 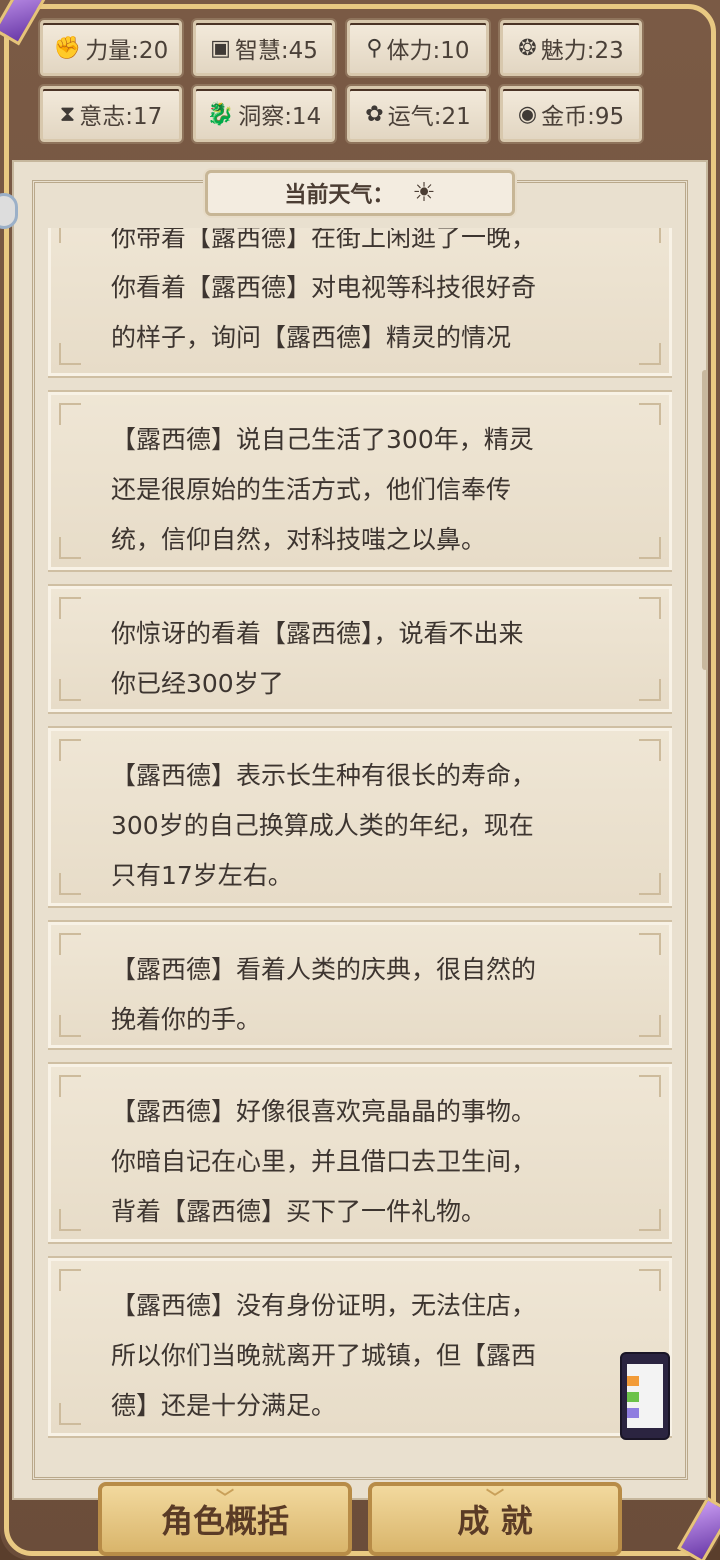 I want to click on achievements-button: ﹀ 成 就, so click(x=495, y=1519).